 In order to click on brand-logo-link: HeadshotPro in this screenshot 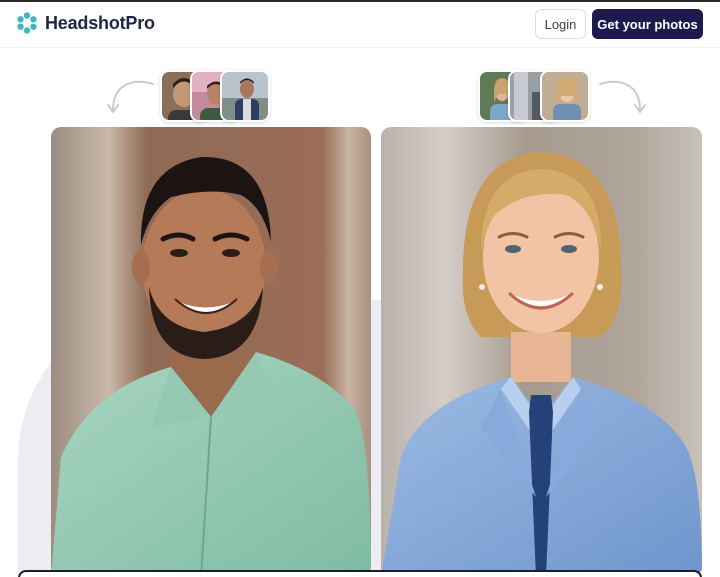, I will do `click(85, 23)`.